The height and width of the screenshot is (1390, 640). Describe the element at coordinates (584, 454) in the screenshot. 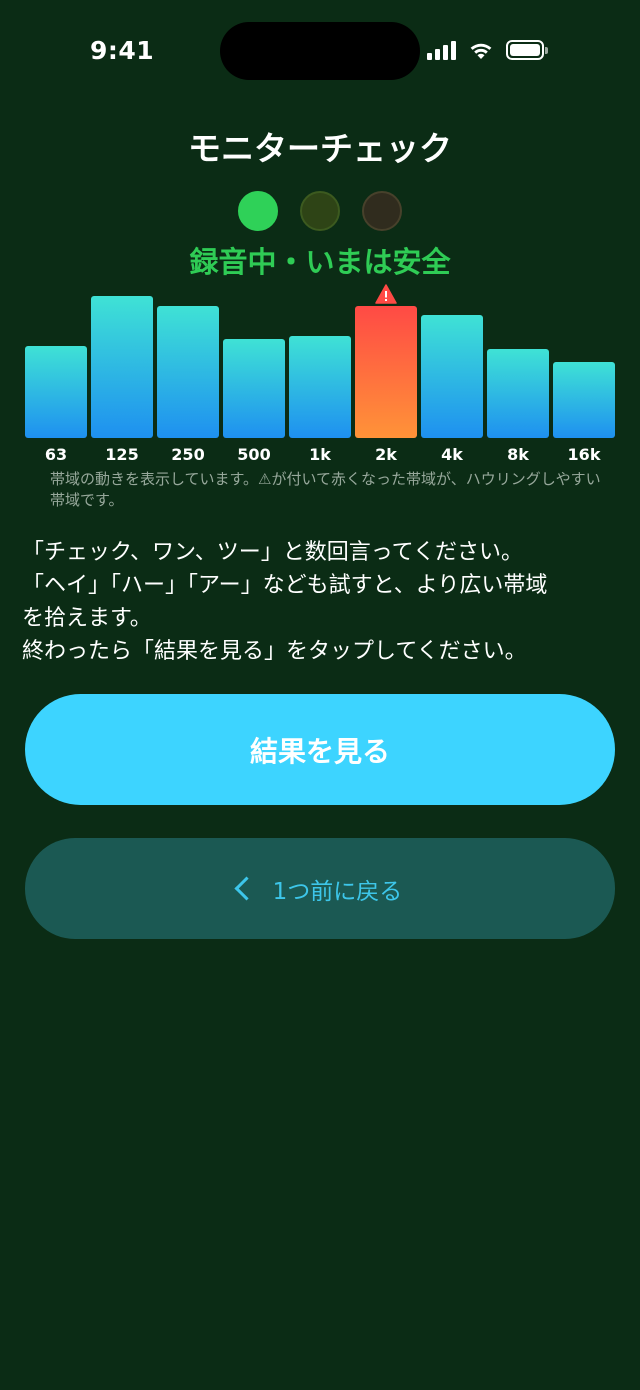

I see `bar-label: 16k` at that location.